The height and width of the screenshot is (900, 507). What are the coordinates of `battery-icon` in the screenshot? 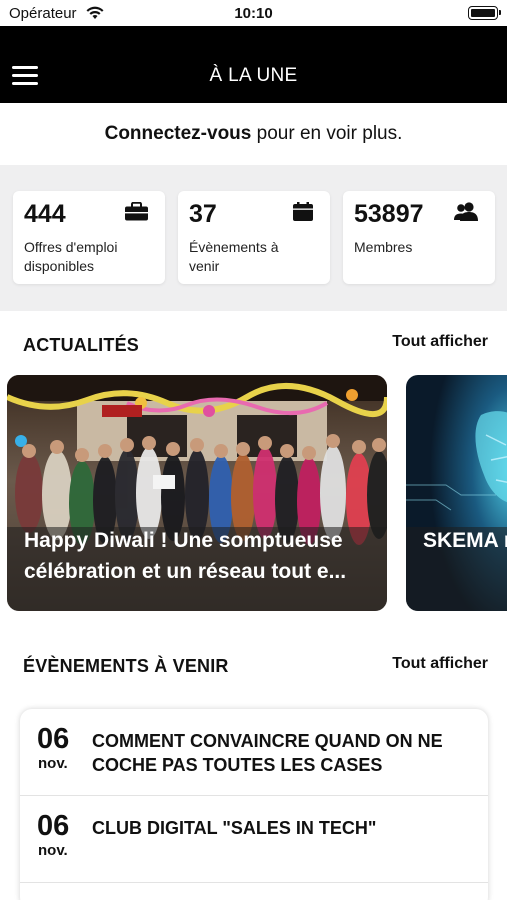 It's located at (484, 13).